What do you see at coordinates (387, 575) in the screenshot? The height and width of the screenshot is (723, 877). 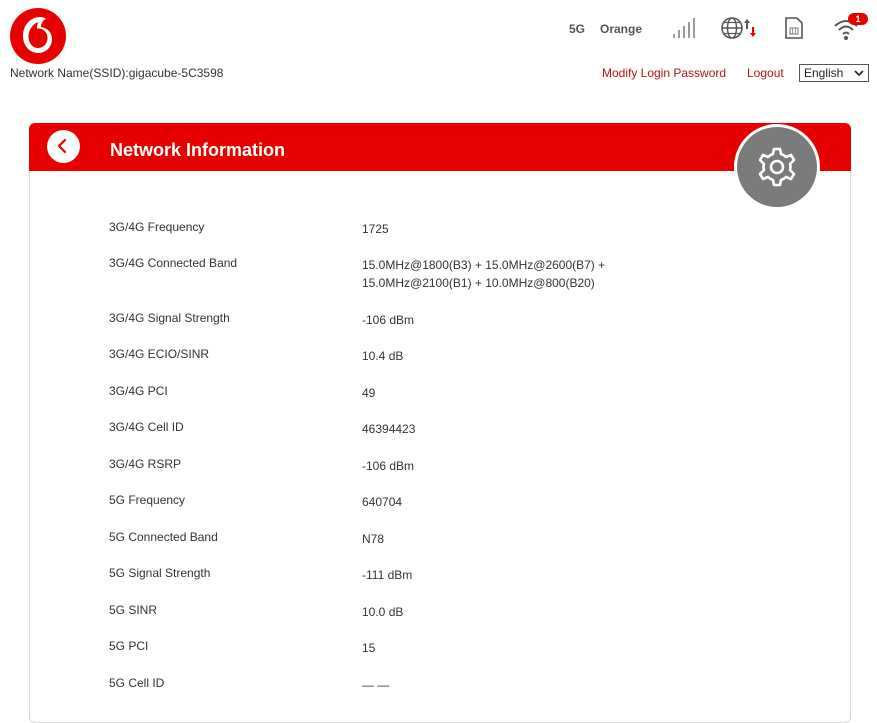 I see `info-row-value: -111 dBm` at bounding box center [387, 575].